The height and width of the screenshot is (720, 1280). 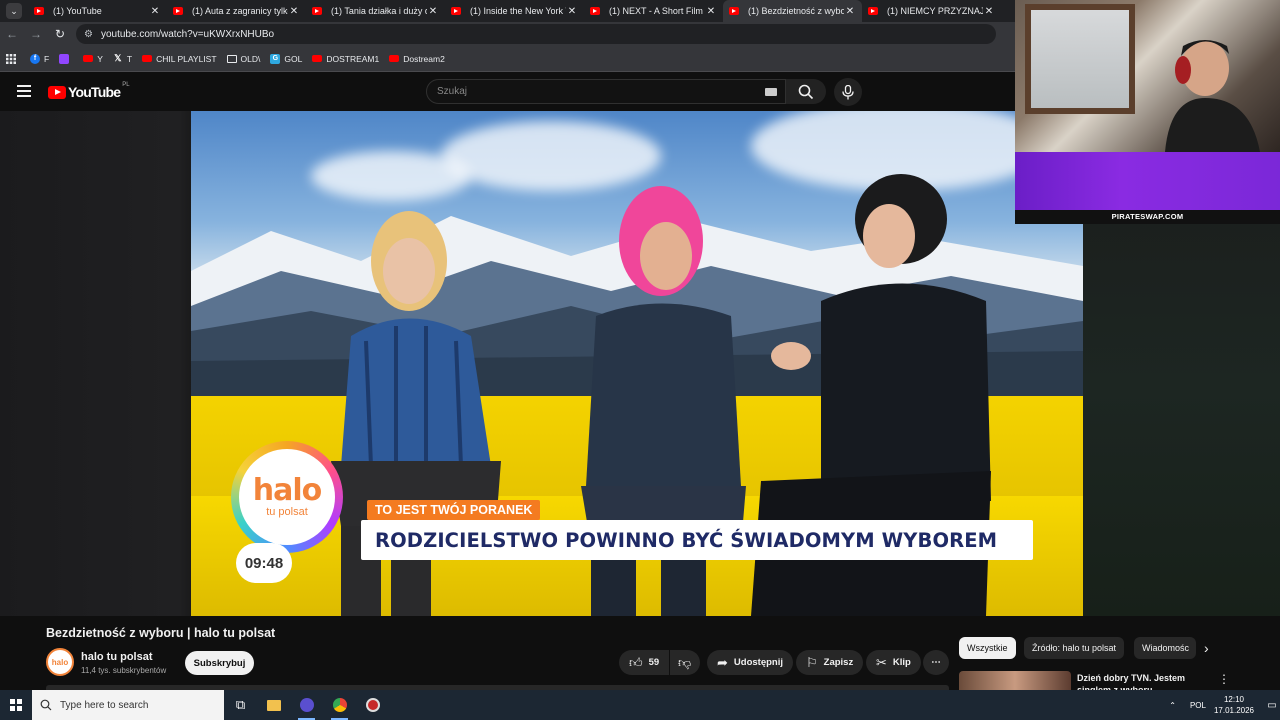 I want to click on bookmark-youtube: Y, so click(x=93, y=59).